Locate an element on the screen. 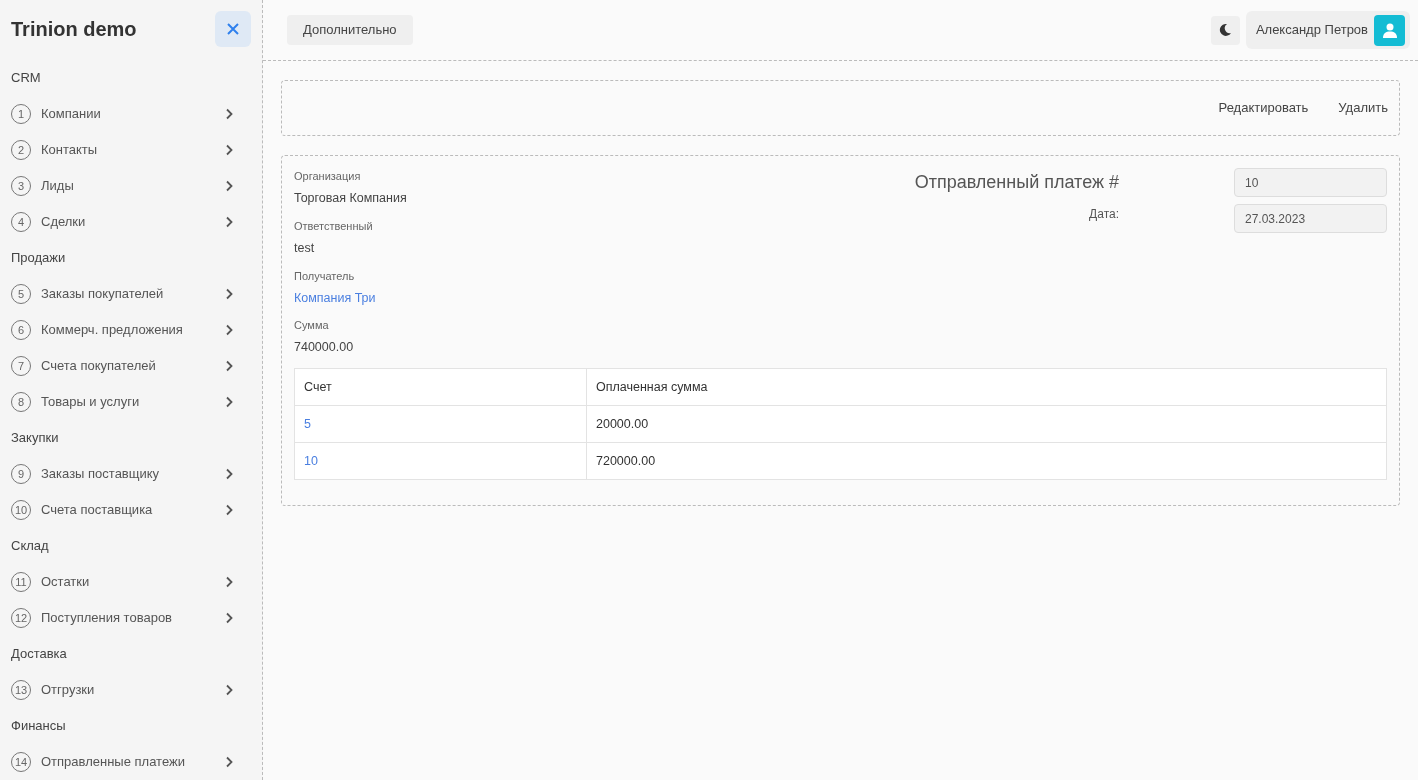  sidebar-item: 2 Контакты is located at coordinates (131, 150).